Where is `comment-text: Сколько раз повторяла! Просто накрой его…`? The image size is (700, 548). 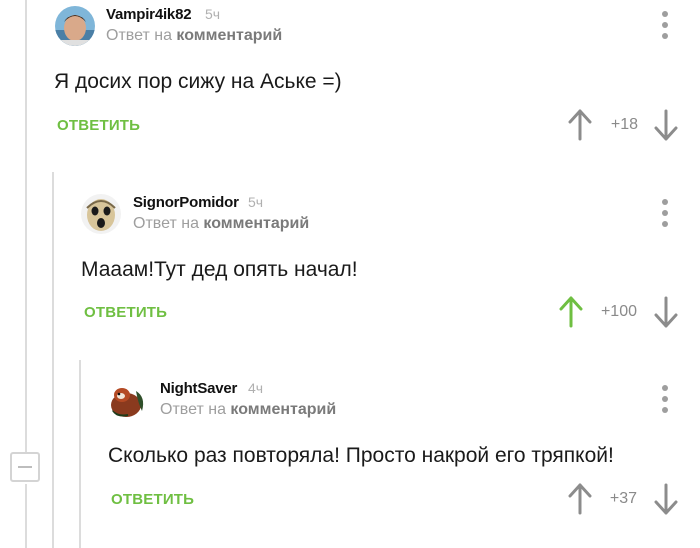
comment-text: Сколько раз повторяла! Просто накрой его… is located at coordinates (361, 455).